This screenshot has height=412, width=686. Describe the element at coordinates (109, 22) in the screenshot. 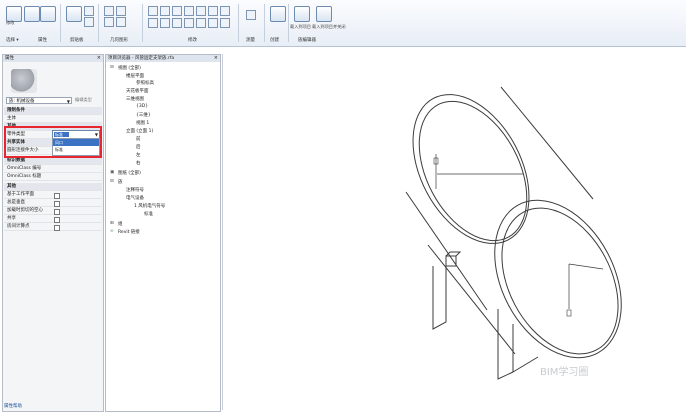

I see `cope-icon` at that location.